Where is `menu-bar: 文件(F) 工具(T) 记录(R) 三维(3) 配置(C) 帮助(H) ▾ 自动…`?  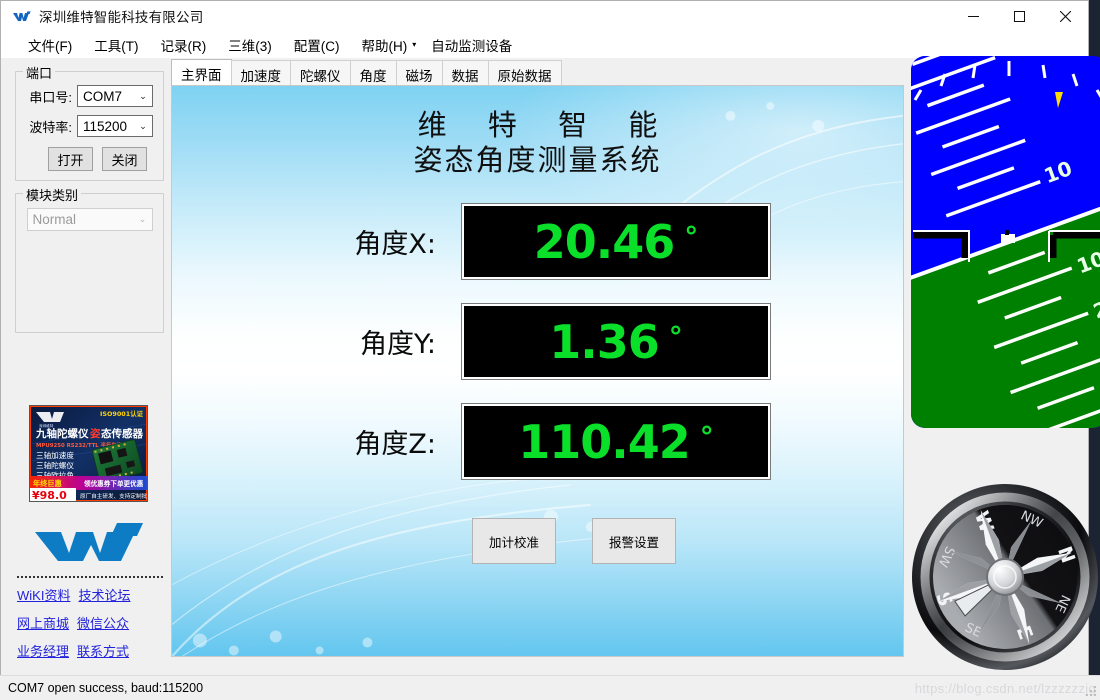
menu-bar: 文件(F) 工具(T) 记录(R) 三维(3) 配置(C) 帮助(H) ▾ 自动… is located at coordinates (544, 44).